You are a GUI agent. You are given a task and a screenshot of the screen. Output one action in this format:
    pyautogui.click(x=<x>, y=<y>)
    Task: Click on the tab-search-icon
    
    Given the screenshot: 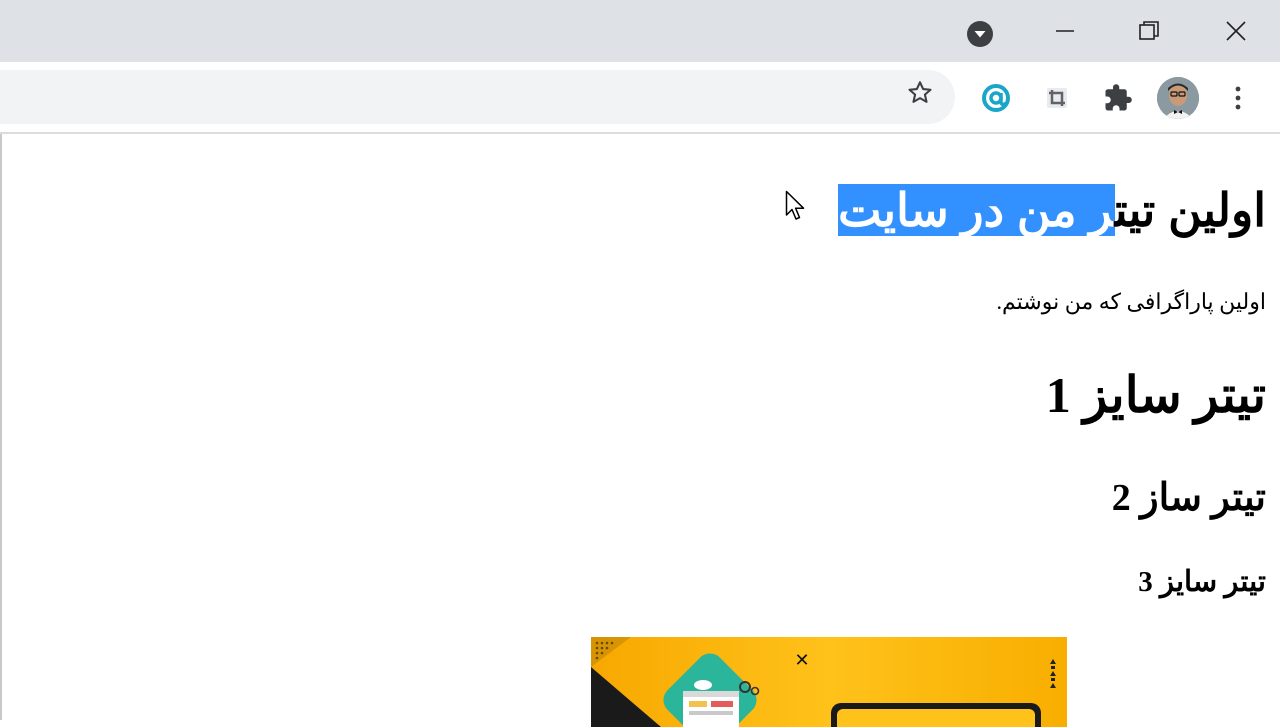 What is the action you would take?
    pyautogui.click(x=980, y=34)
    